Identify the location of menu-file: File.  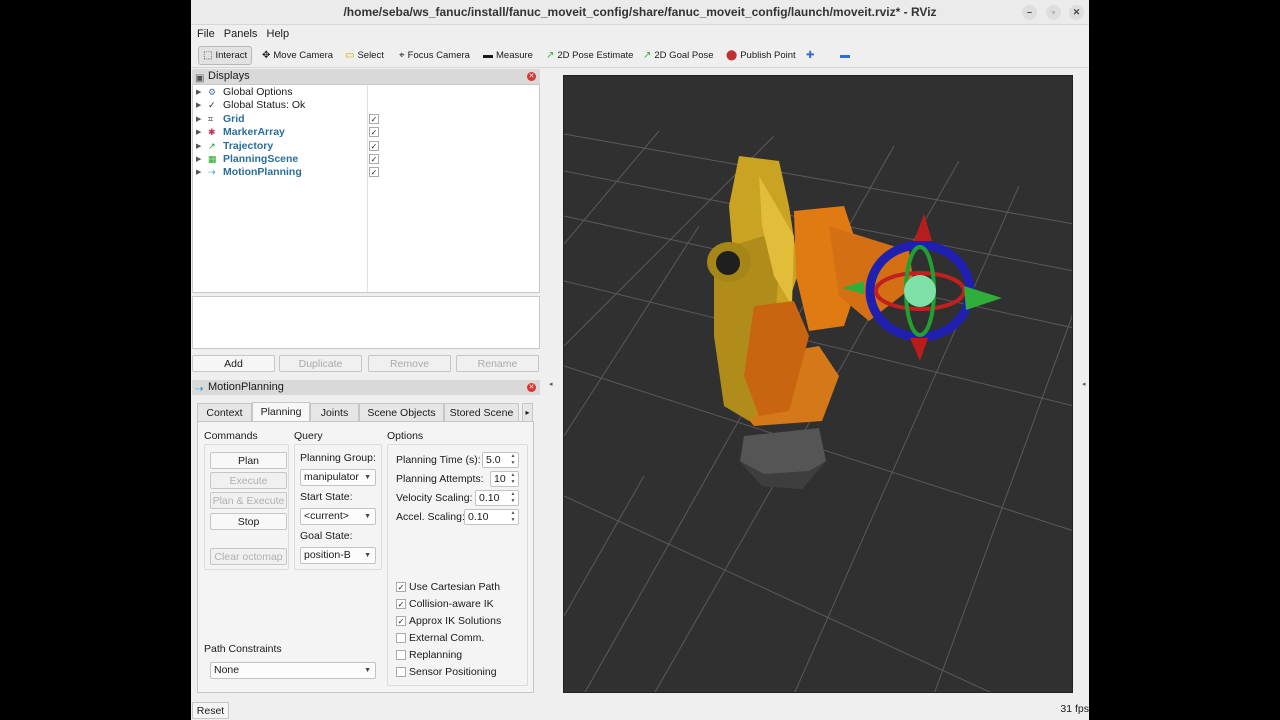
(206, 34).